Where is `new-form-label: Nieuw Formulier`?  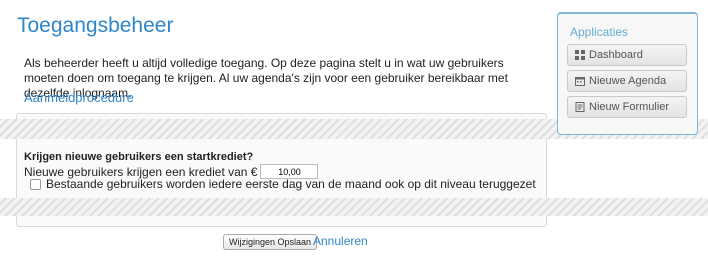
new-form-label: Nieuw Formulier is located at coordinates (629, 107).